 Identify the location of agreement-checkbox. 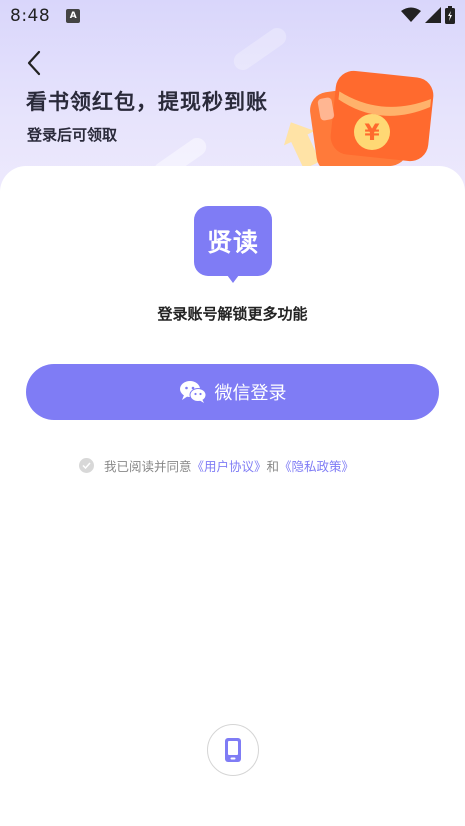
(86, 465).